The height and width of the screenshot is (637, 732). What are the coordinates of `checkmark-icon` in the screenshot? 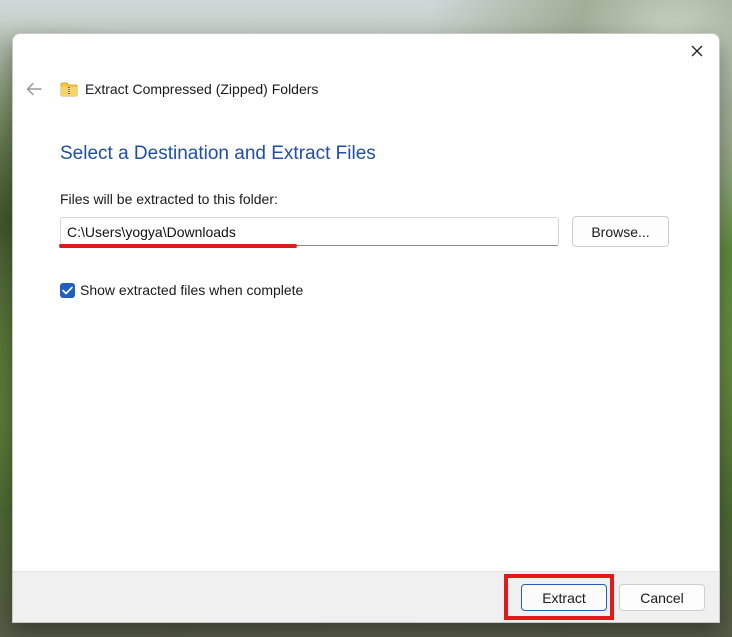 It's located at (67, 290).